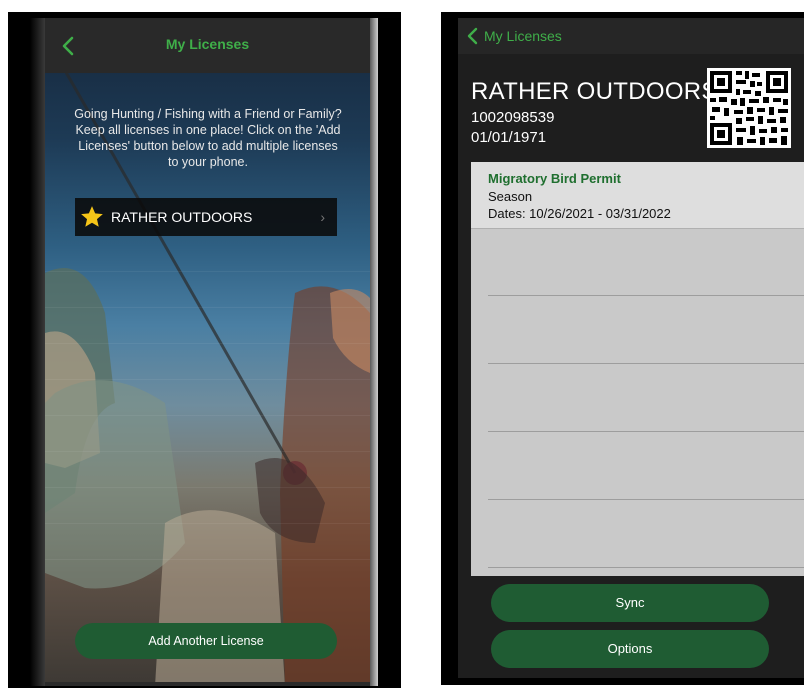 This screenshot has height=688, width=804. I want to click on license-list-item: RATHER OUTDOORS ›, so click(206, 217).